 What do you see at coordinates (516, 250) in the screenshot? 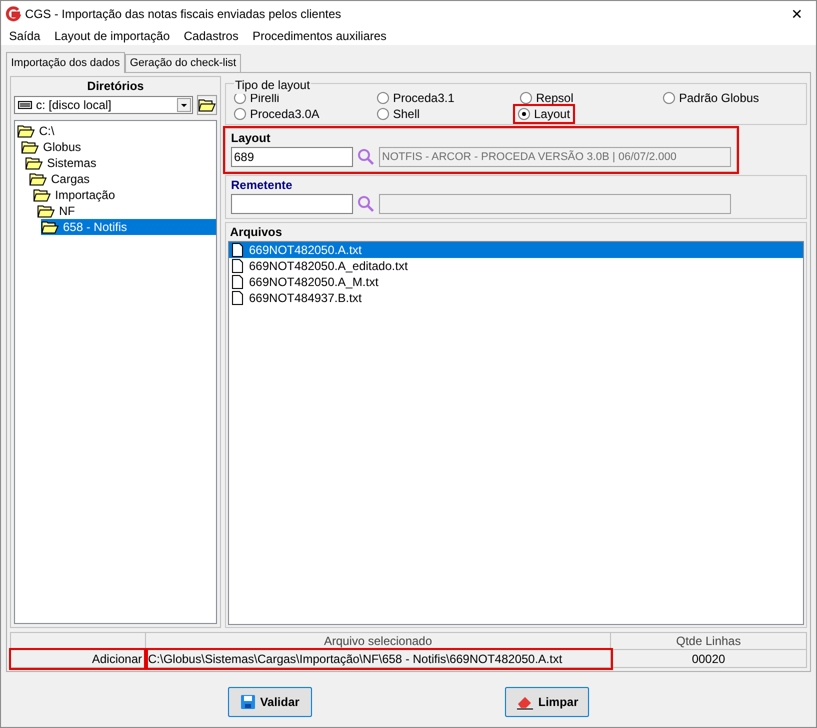
I see `file-list-item: 669NOT482050.A.txt` at bounding box center [516, 250].